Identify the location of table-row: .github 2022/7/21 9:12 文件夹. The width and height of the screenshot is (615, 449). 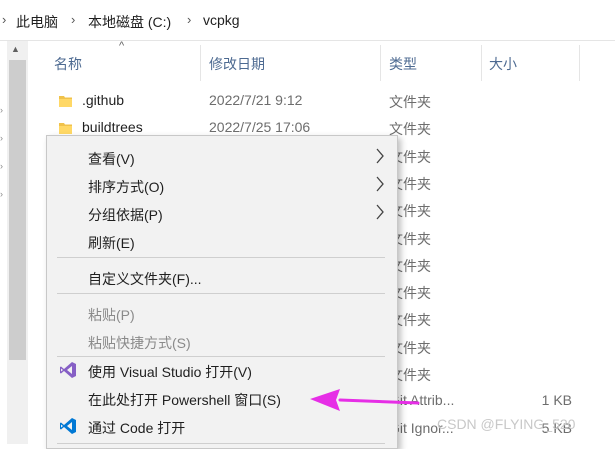
(331, 100).